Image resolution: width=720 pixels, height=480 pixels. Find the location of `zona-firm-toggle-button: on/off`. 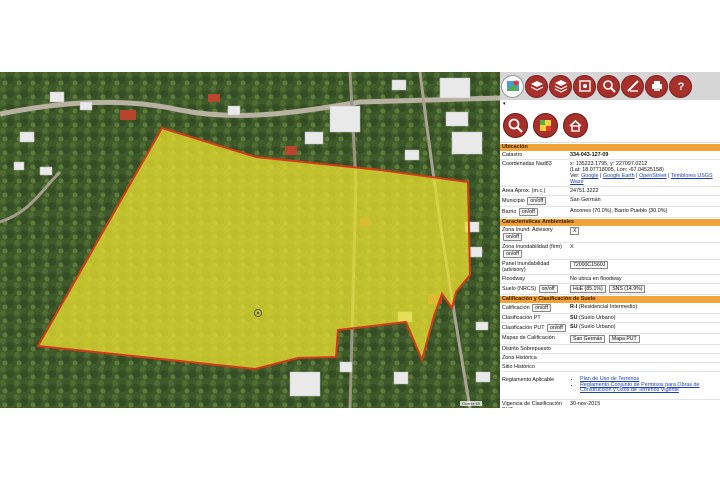

zona-firm-toggle-button: on/off is located at coordinates (512, 254).